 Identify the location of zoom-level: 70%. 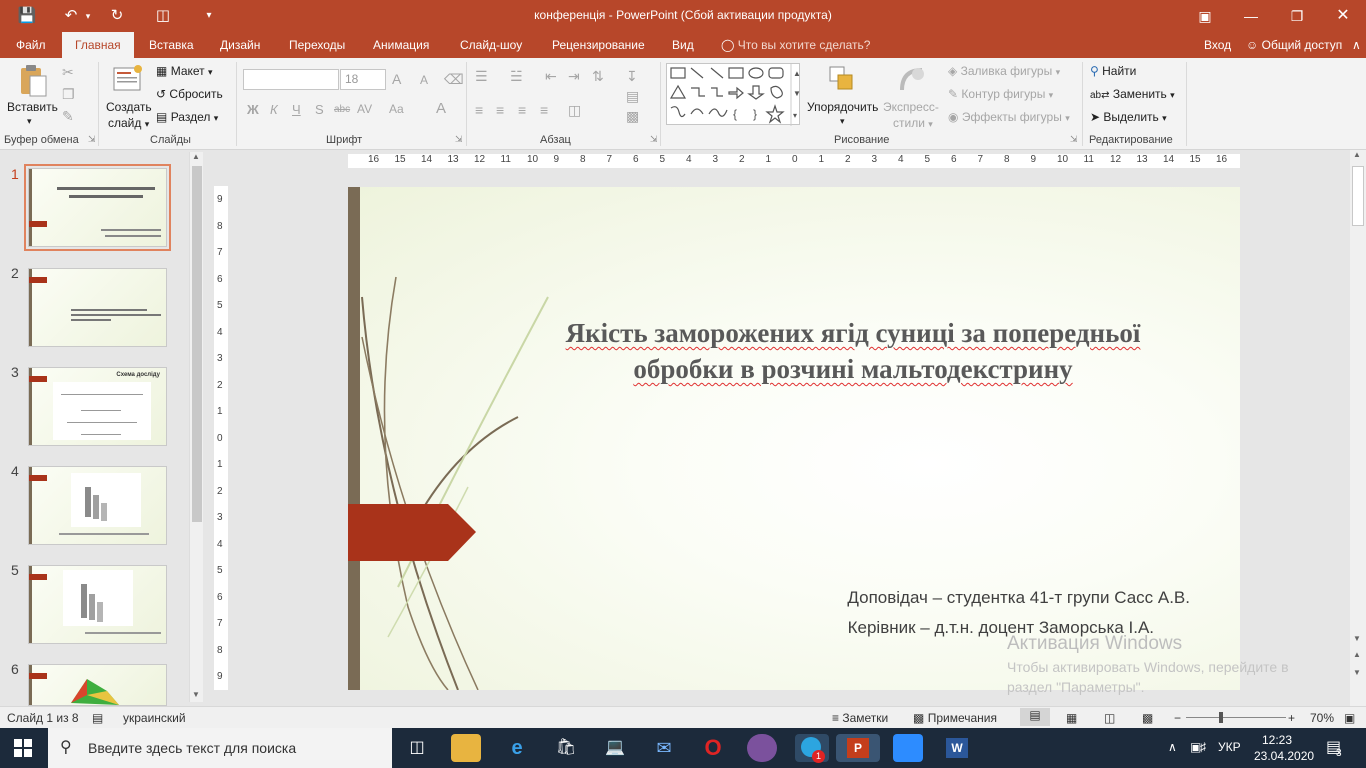
(1322, 718).